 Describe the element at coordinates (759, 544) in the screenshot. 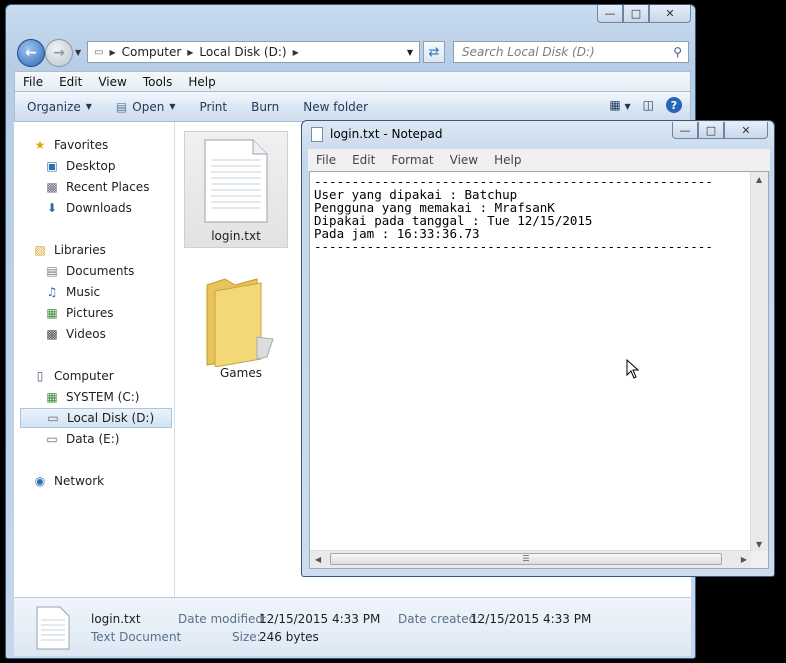

I see `scroll-down-icon: ▼` at that location.